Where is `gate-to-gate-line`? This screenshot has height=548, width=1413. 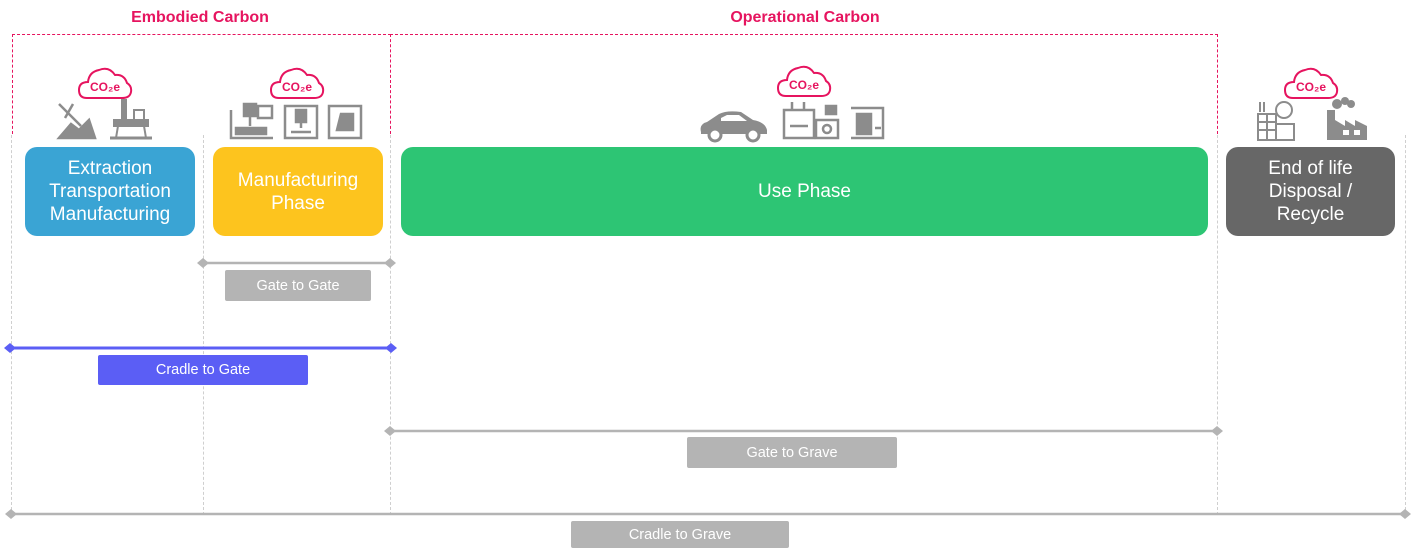 gate-to-gate-line is located at coordinates (296, 263).